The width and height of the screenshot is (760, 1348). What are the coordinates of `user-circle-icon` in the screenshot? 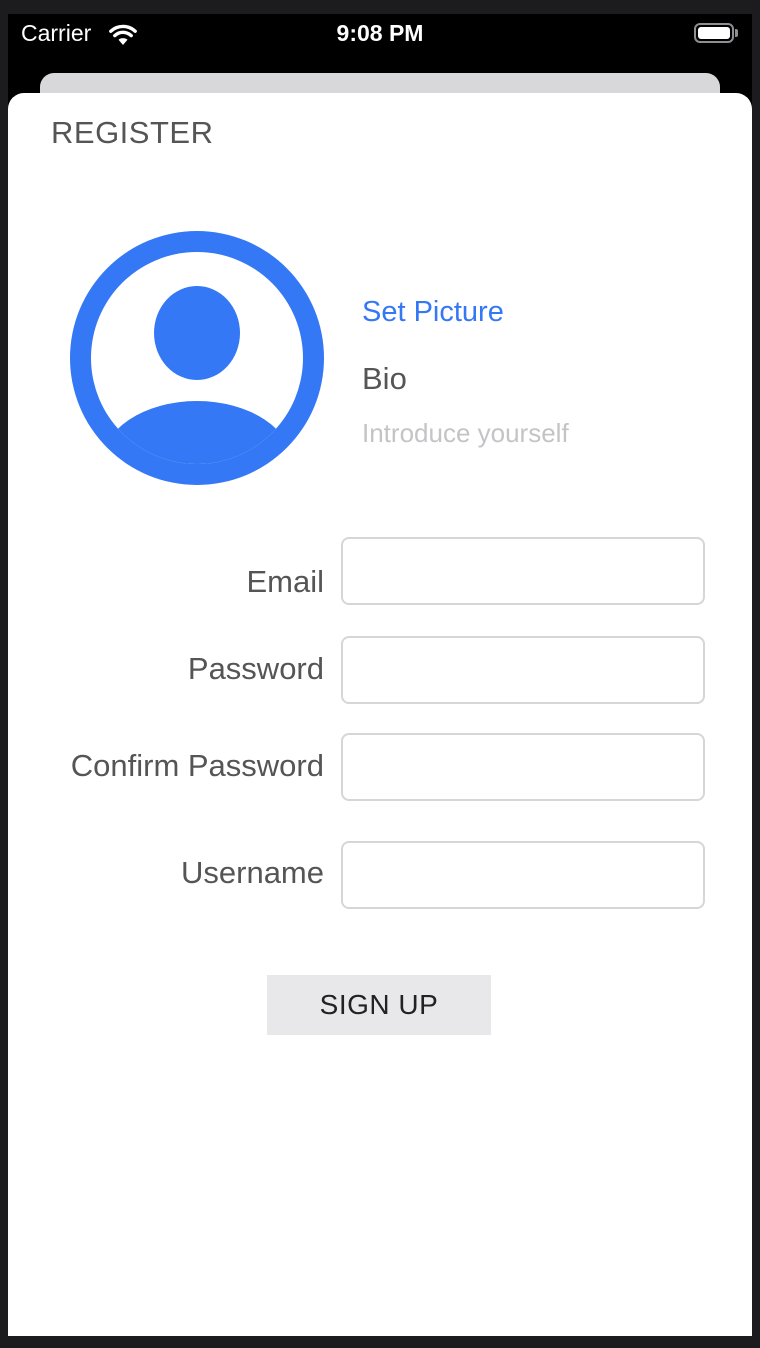 It's located at (197, 358).